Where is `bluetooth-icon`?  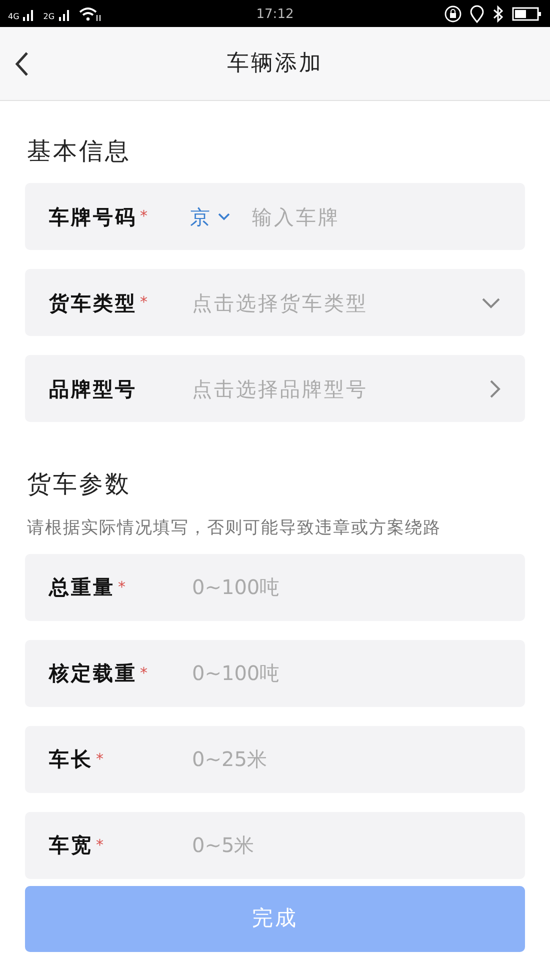 bluetooth-icon is located at coordinates (498, 13).